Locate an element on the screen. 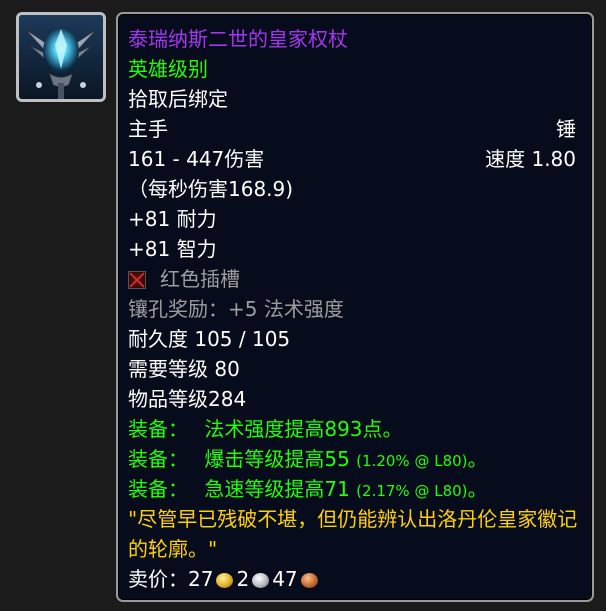  mace-icon-art is located at coordinates (61, 57).